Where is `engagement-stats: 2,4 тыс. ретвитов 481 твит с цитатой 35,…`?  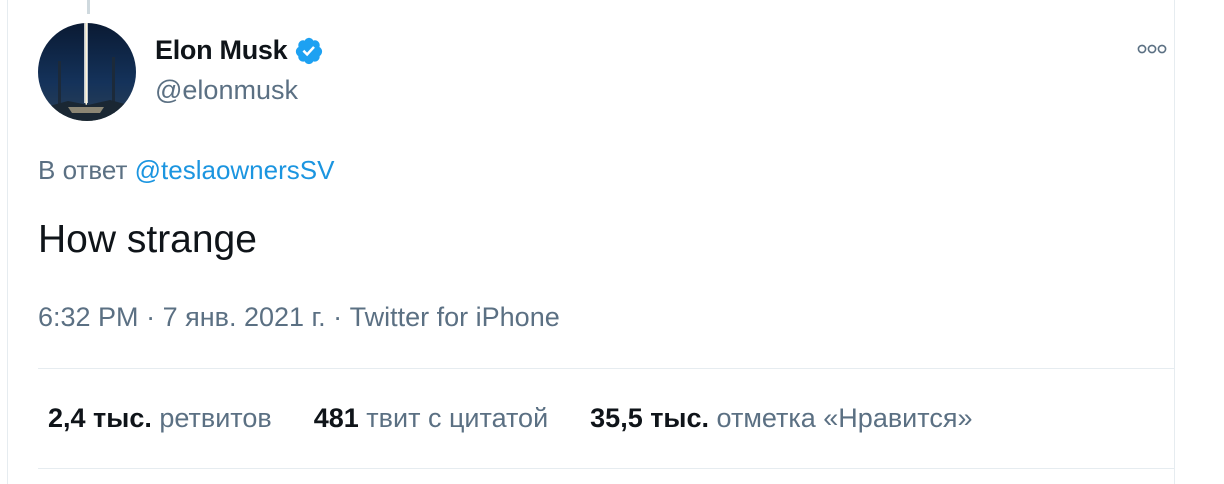
engagement-stats: 2,4 тыс. ретвитов 481 твит с цитатой 35,… is located at coordinates (531, 418).